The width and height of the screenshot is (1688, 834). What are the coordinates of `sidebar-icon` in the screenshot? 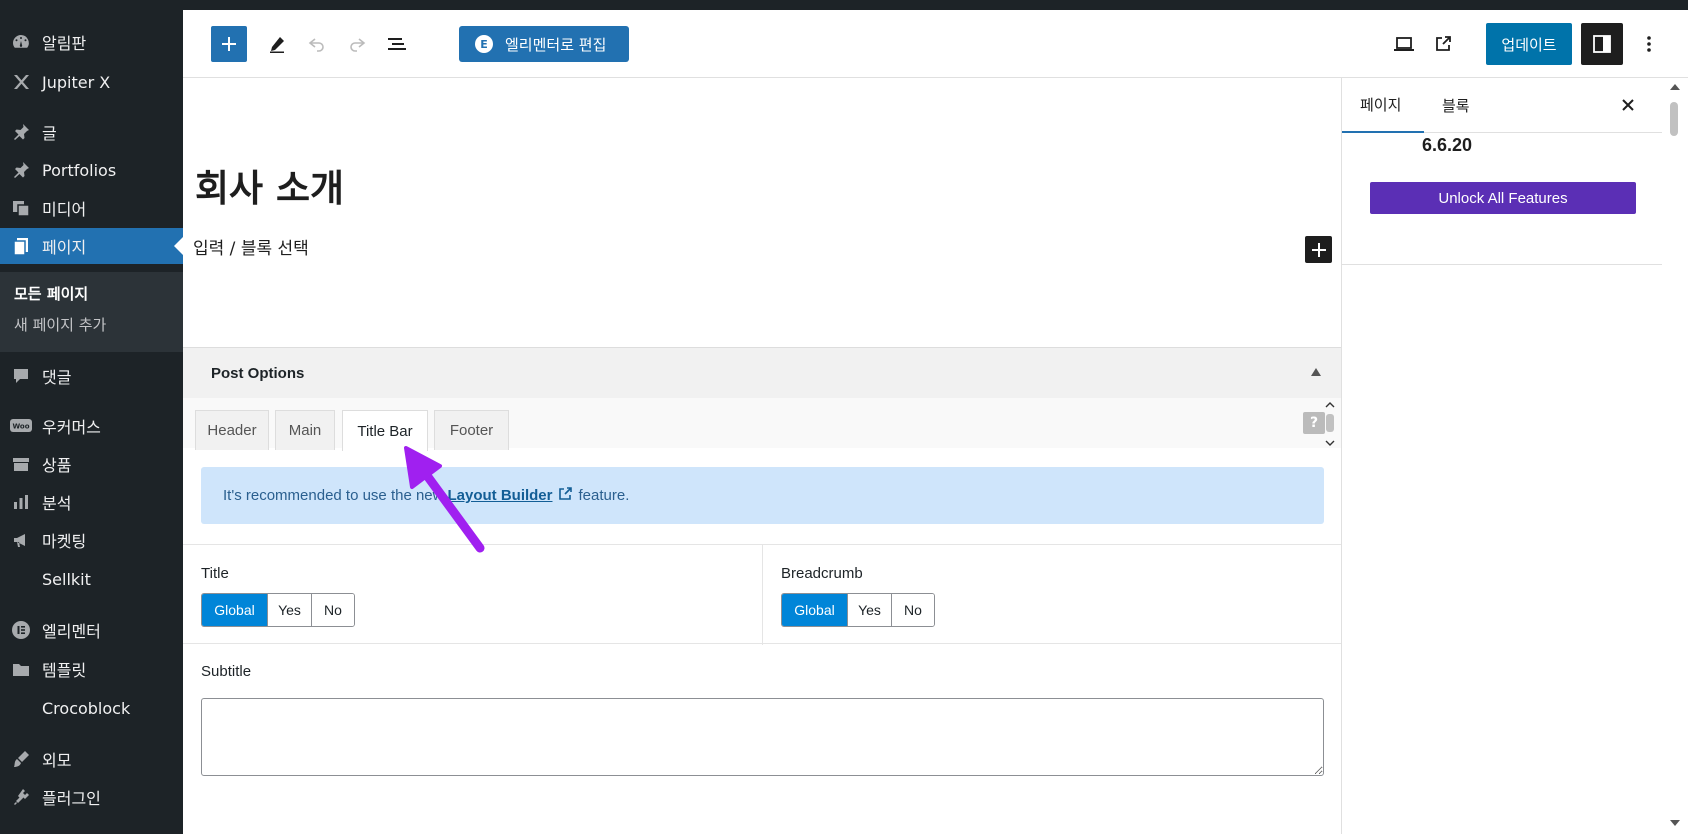 It's located at (1602, 44).